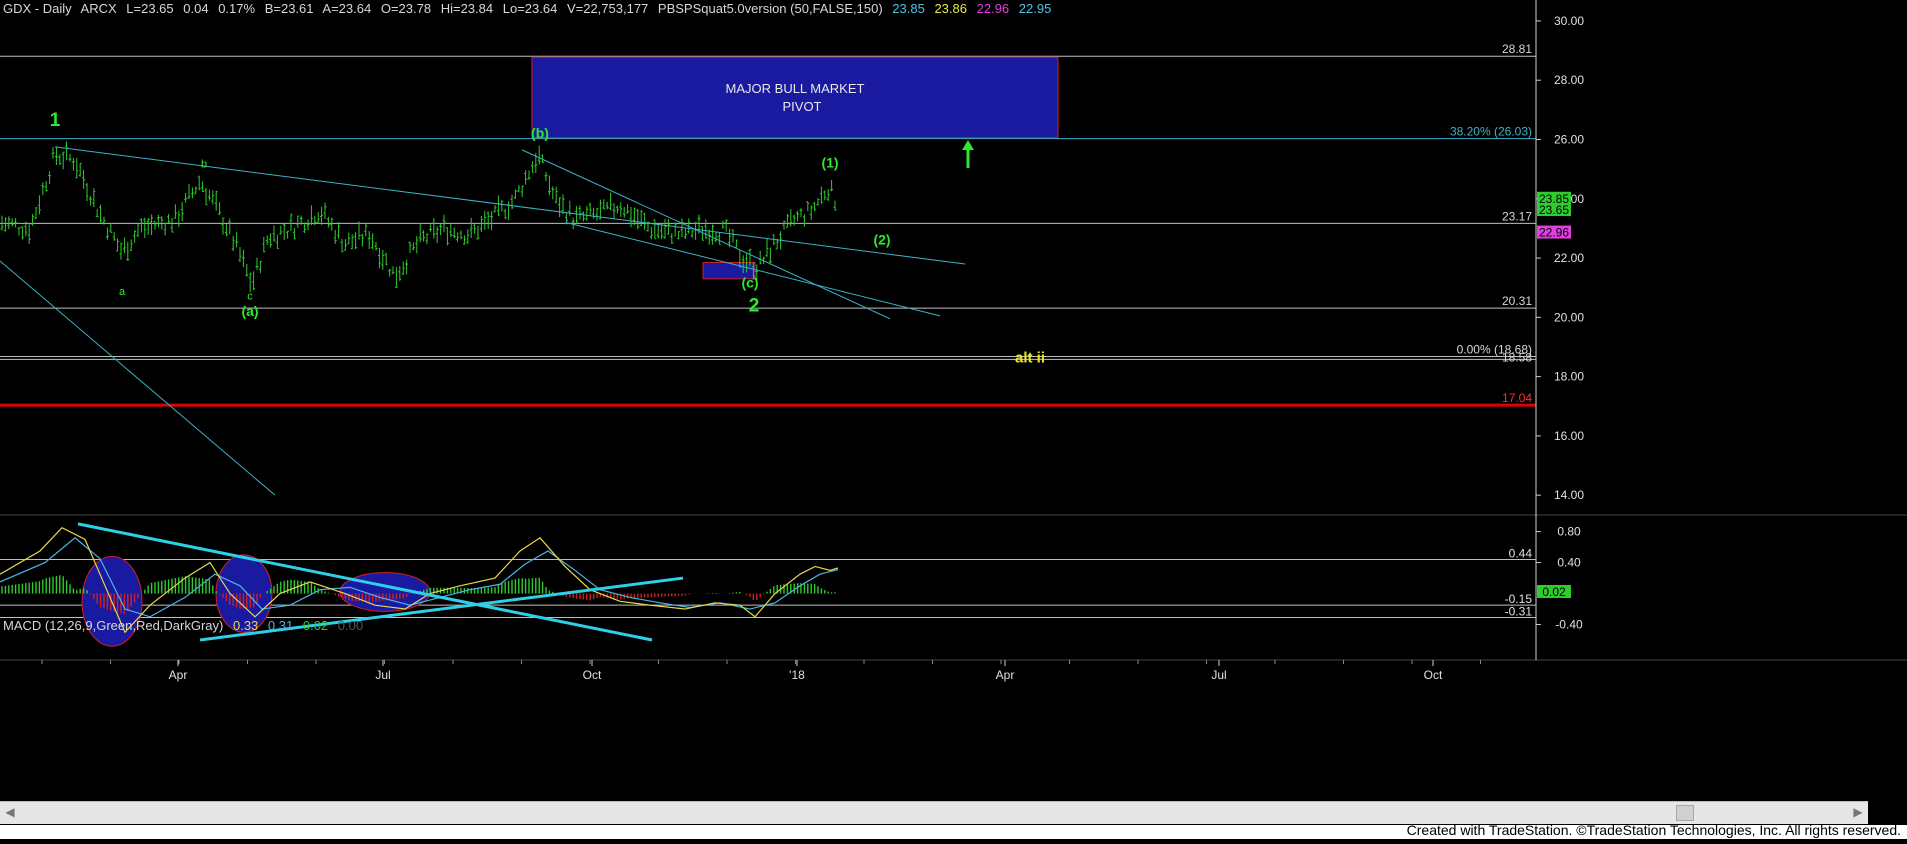 This screenshot has width=1907, height=844. Describe the element at coordinates (315, 625) in the screenshot. I see `macd-value-3: 0.02` at that location.